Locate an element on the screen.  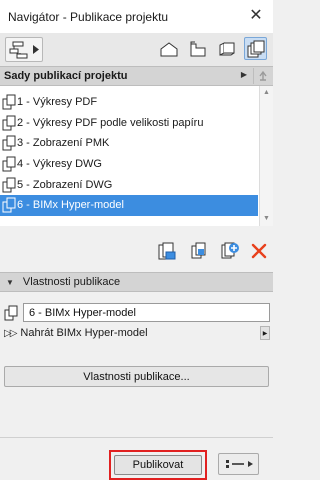
list-item: 1 - Výkresy PDF is located at coordinates (129, 102).